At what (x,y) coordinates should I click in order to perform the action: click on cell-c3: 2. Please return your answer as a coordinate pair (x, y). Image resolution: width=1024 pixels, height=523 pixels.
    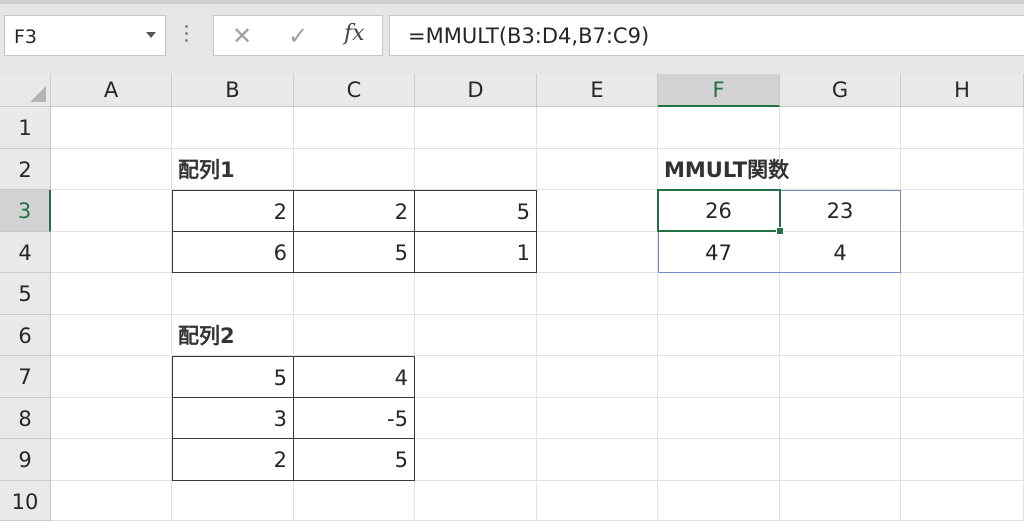
    Looking at the image, I should click on (354, 211).